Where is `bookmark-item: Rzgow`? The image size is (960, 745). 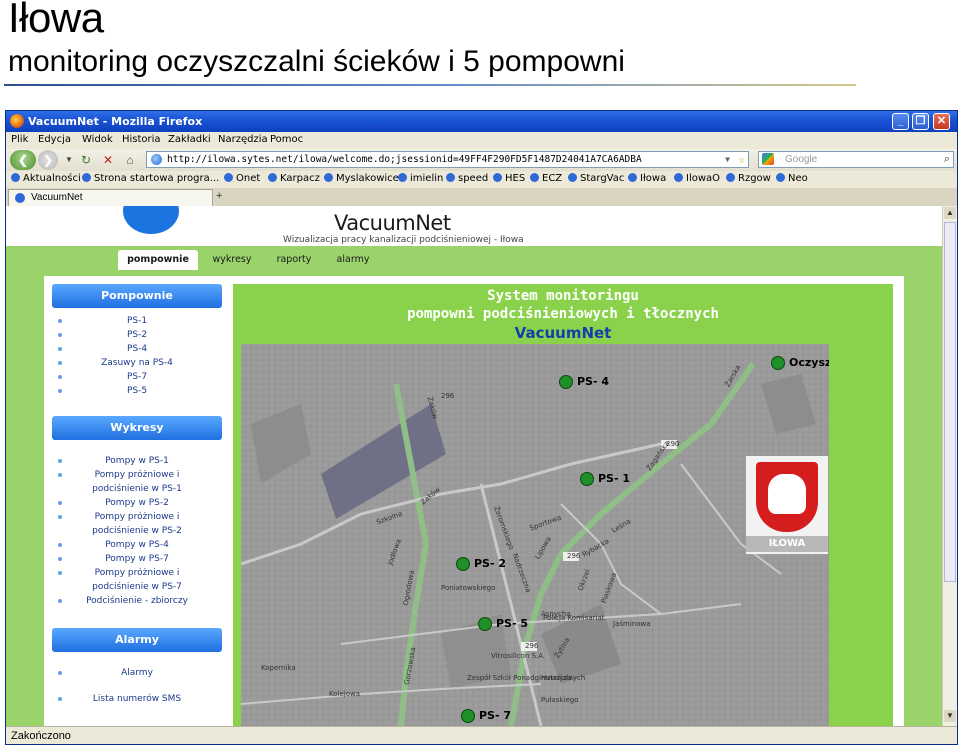
bookmark-item: Rzgow is located at coordinates (748, 178).